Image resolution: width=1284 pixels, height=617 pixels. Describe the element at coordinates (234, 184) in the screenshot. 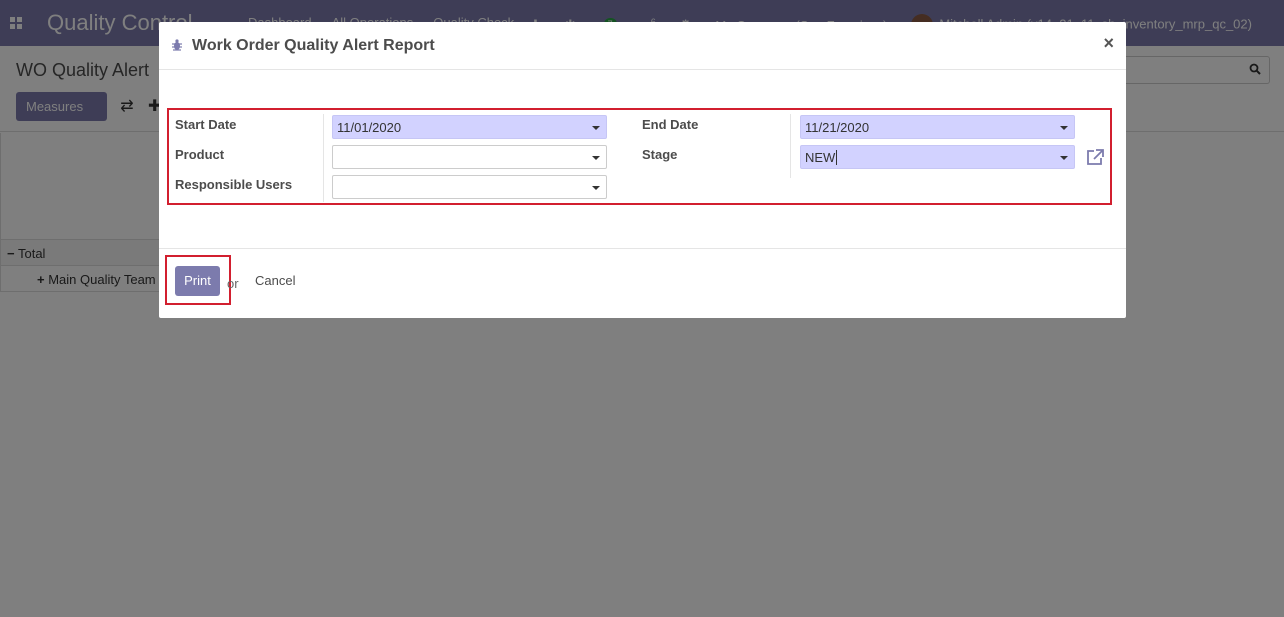

I see `responsible-users-label: Responsible Users` at that location.